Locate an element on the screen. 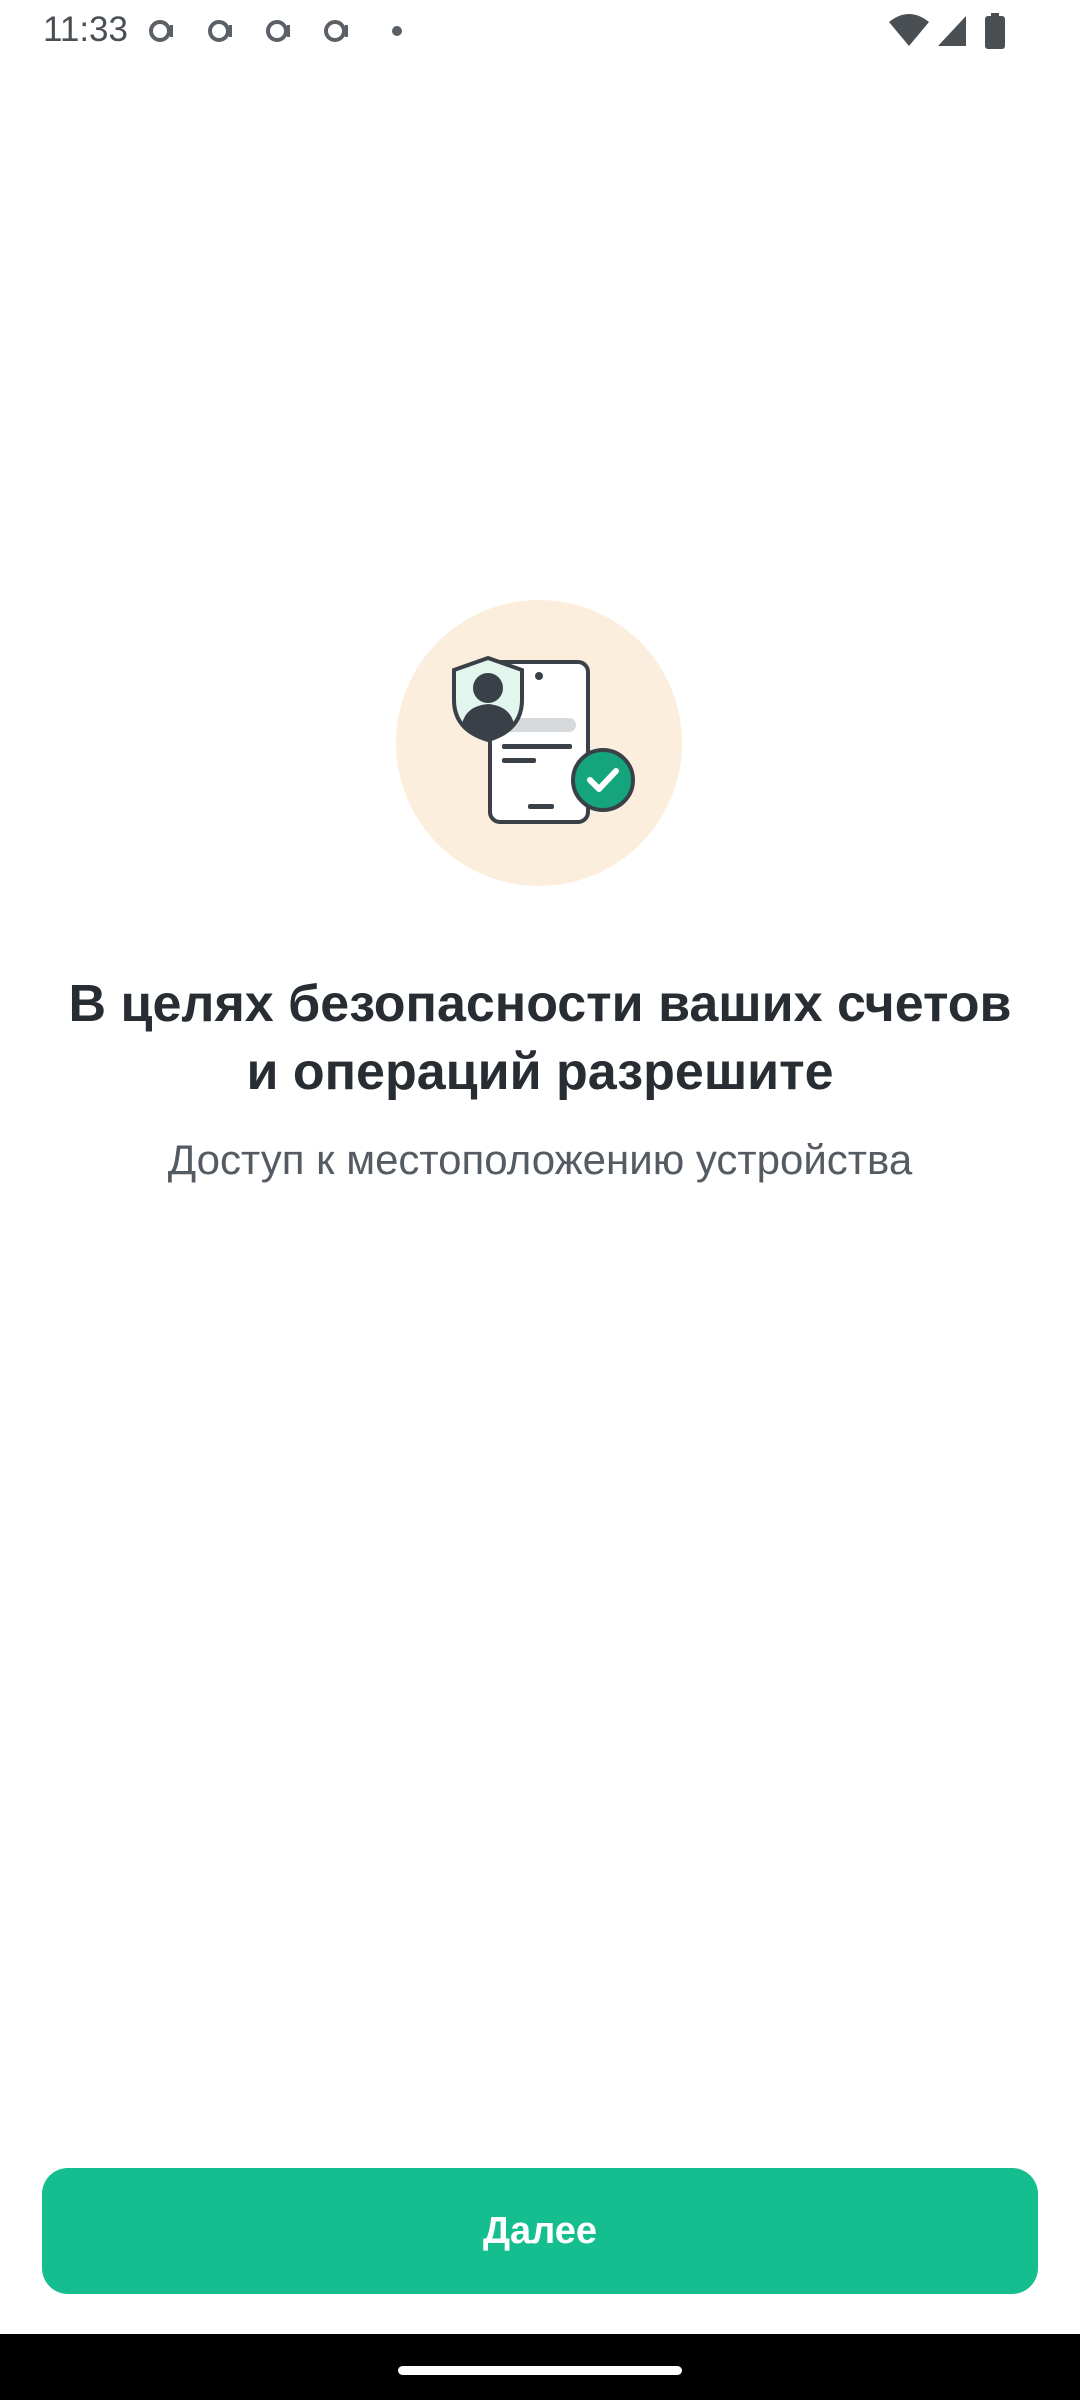 The image size is (1080, 2400). status-bar: 11:33 is located at coordinates (540, 31).